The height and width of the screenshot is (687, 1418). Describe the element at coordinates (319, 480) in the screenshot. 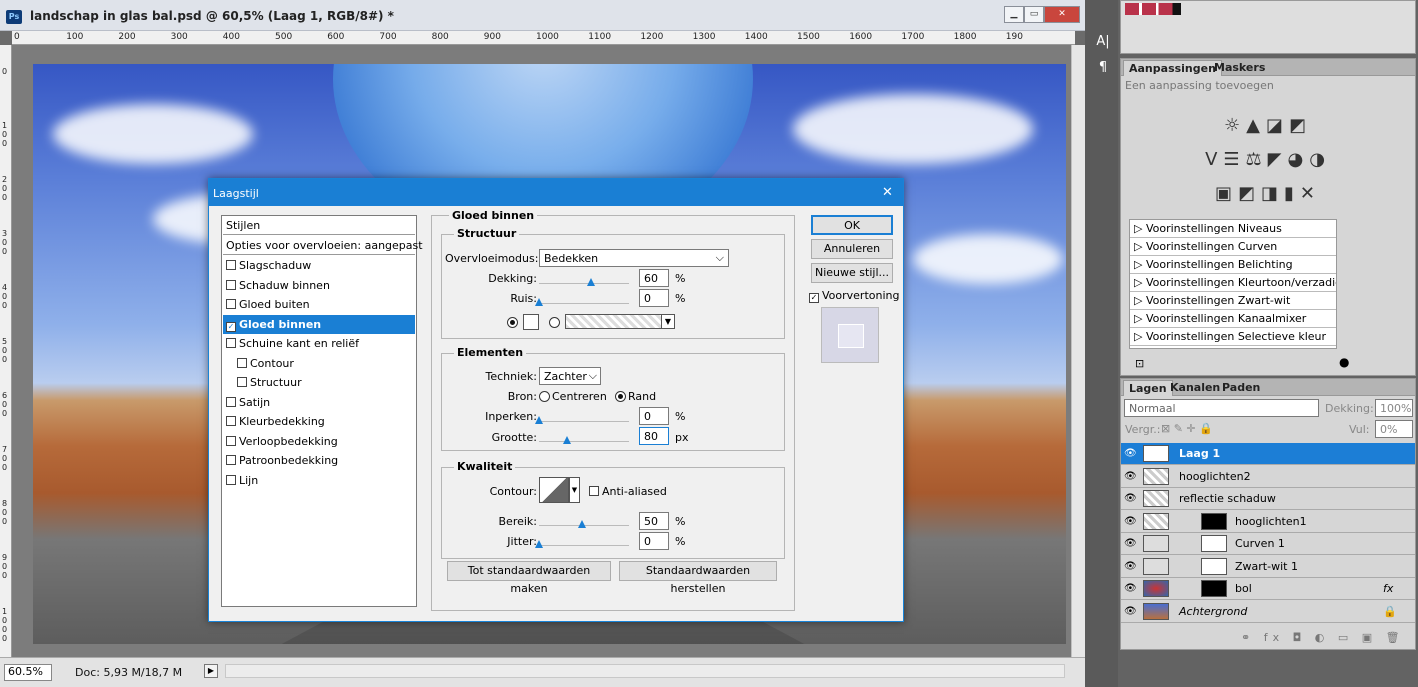

I see `style-item: Lijn` at that location.